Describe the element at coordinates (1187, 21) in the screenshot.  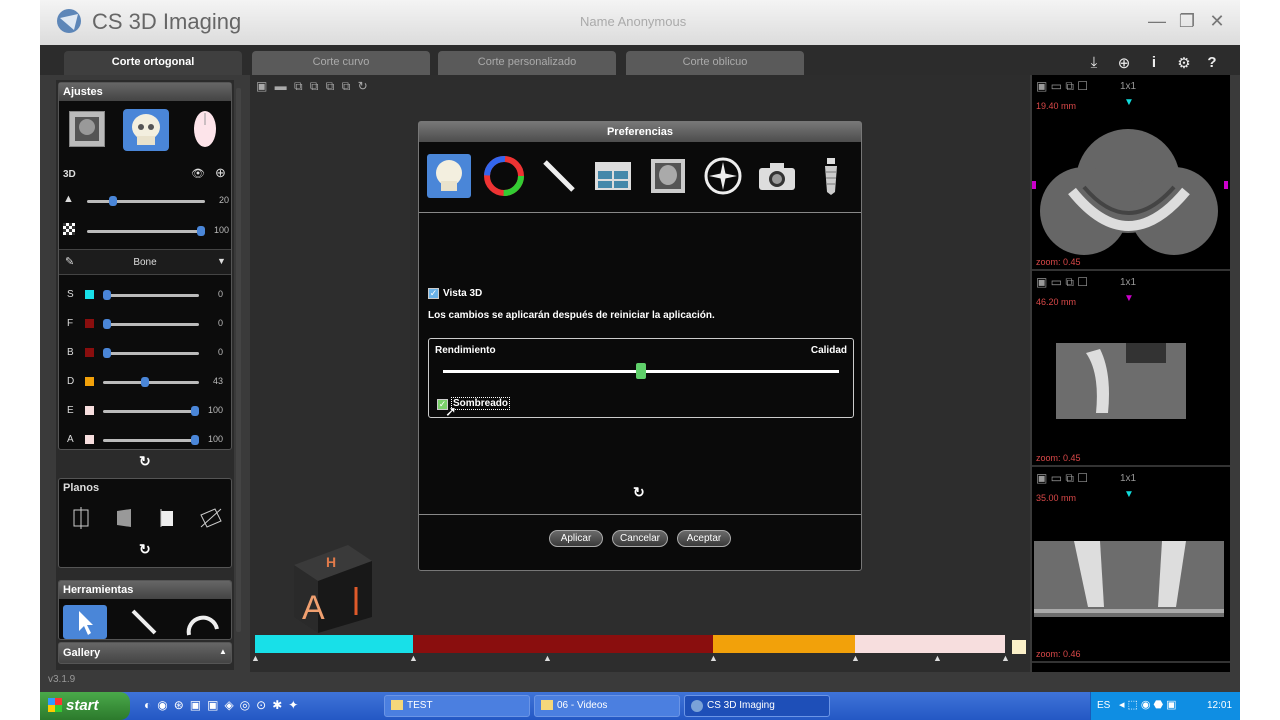
I see `restore-button: ❐` at that location.